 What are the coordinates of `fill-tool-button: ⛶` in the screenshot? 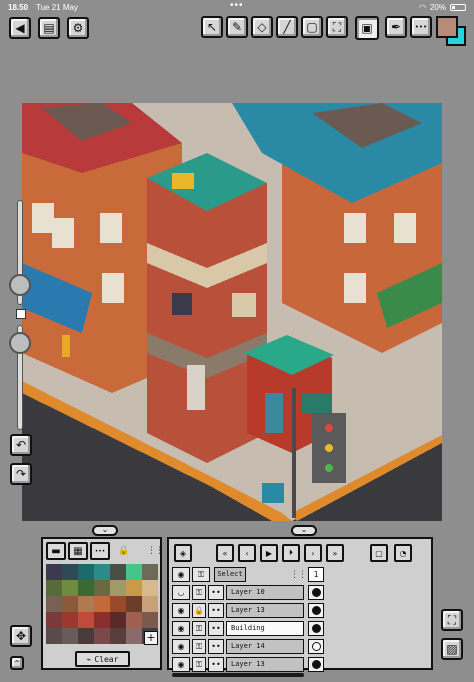 It's located at (337, 27).